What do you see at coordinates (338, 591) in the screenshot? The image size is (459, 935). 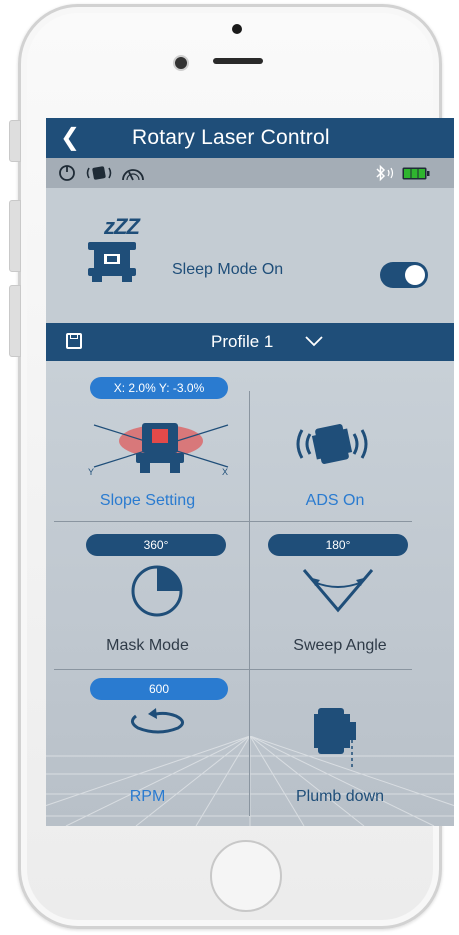 I see `sweep-angle-icon` at bounding box center [338, 591].